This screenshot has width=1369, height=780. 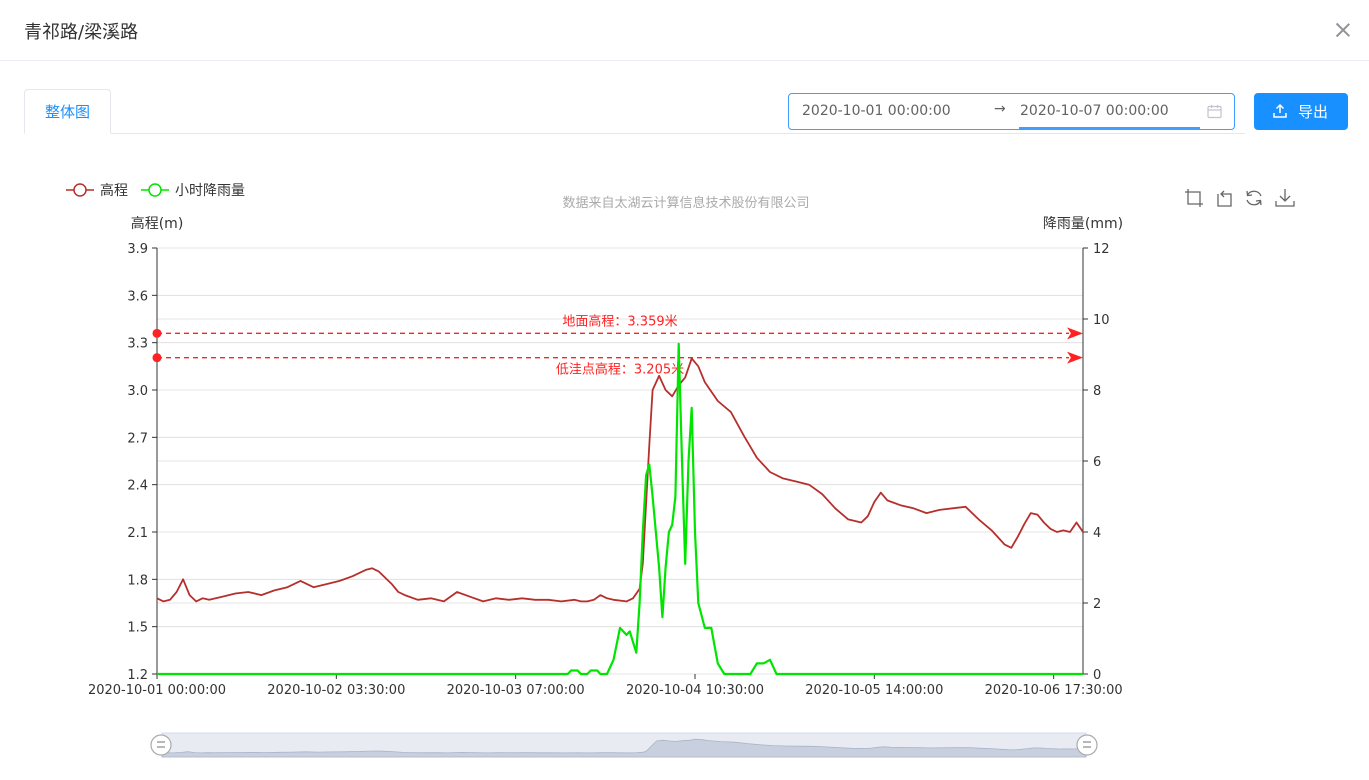 What do you see at coordinates (97, 190) in the screenshot?
I see `legend-item-elevation: 高程` at bounding box center [97, 190].